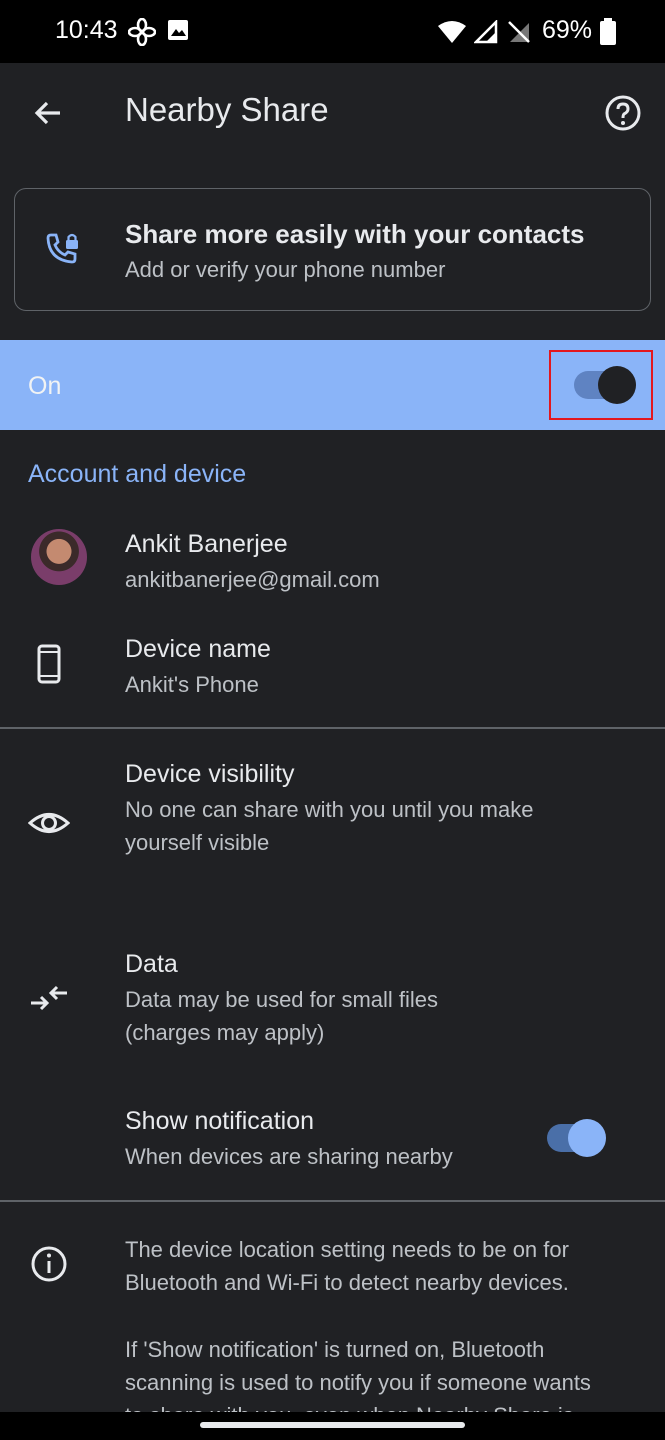  I want to click on signal-icon, so click(486, 32).